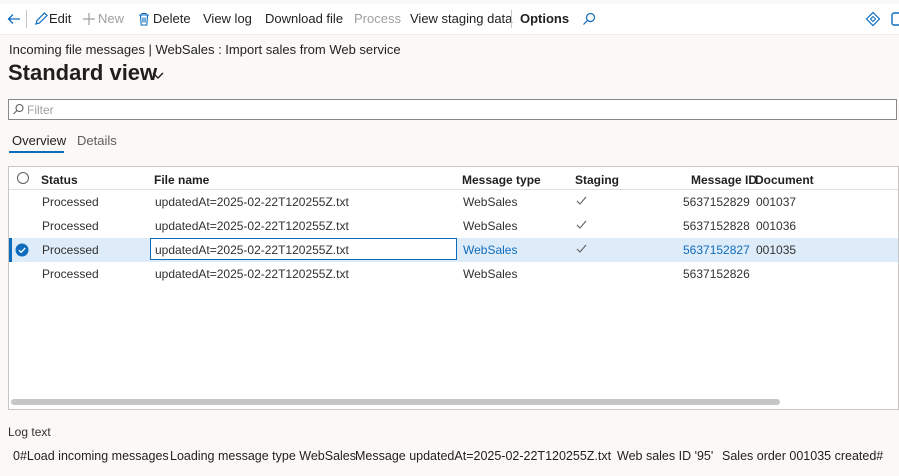 This screenshot has width=899, height=476. What do you see at coordinates (873, 19) in the screenshot?
I see `diamond-icon` at bounding box center [873, 19].